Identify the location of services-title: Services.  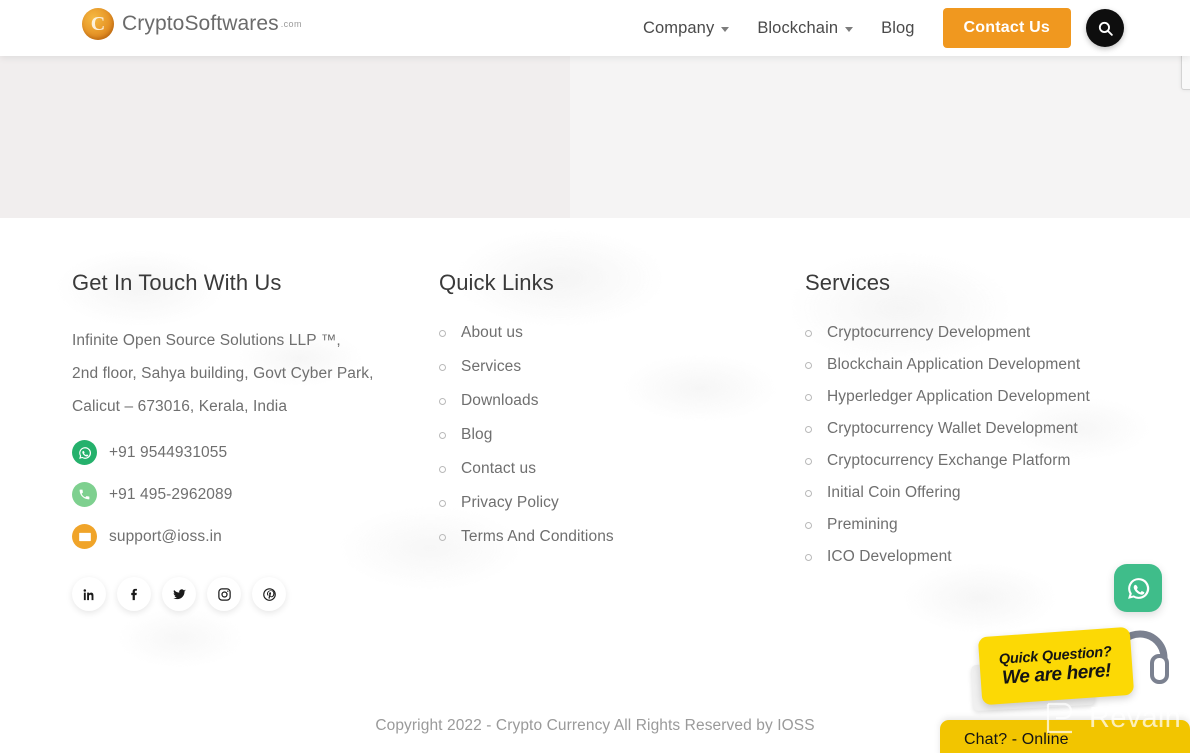
(848, 282).